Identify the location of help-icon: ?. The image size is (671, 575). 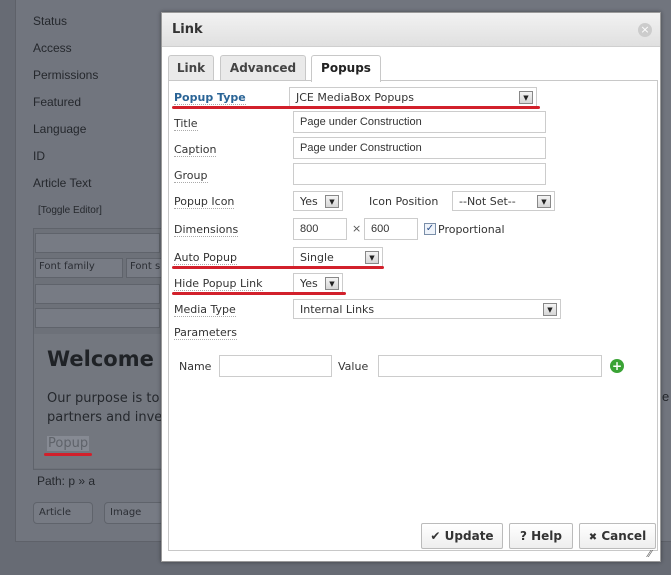
(523, 536).